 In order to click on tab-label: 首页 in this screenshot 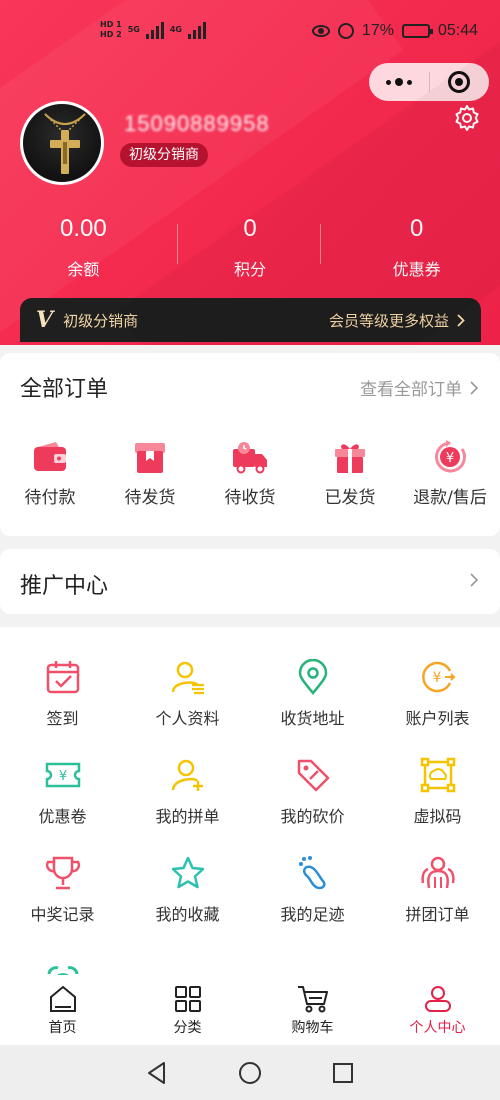, I will do `click(62, 1028)`.